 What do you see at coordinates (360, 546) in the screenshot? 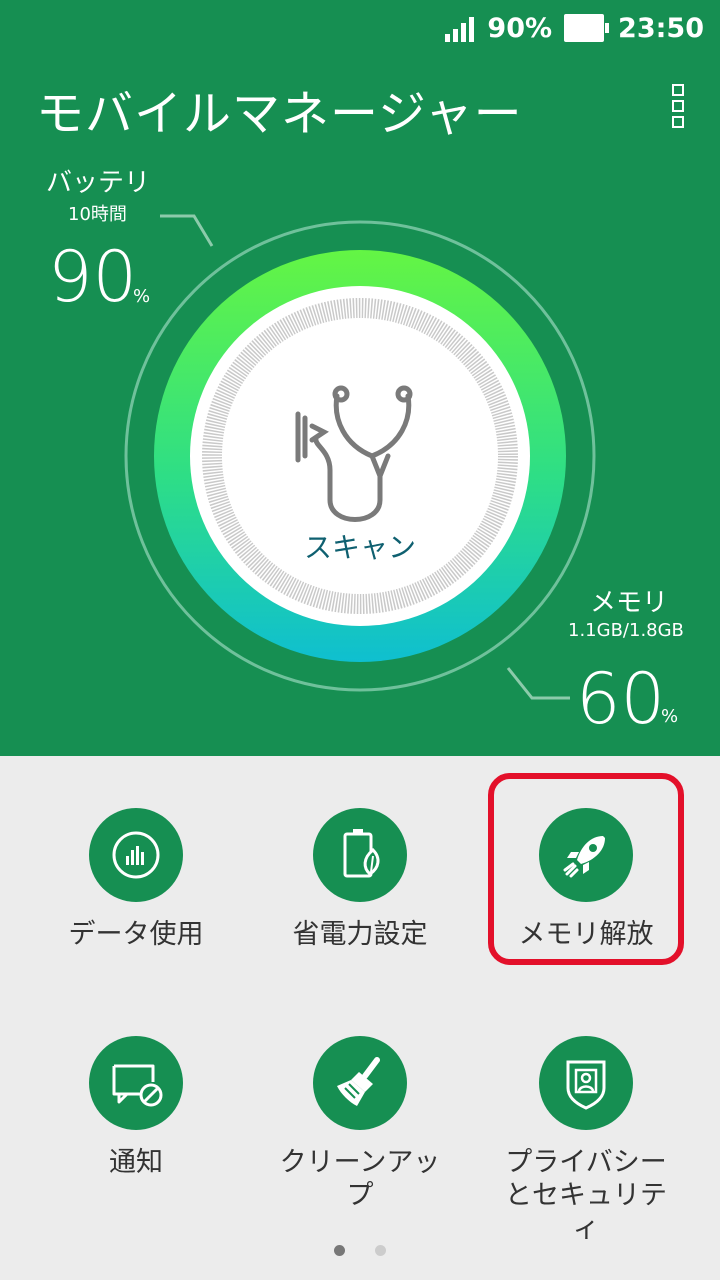
I see `scan-button-label: スキャン` at bounding box center [360, 546].